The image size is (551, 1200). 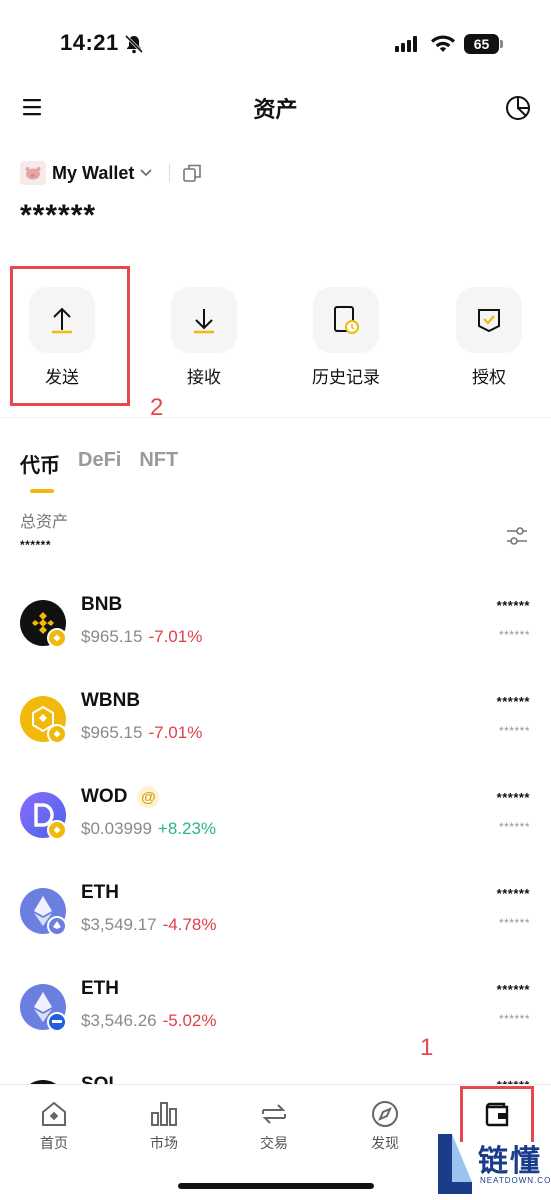 What do you see at coordinates (275, 640) in the screenshot?
I see `token-row-bnb: BNB $965.15 -7.01% ****** ******` at bounding box center [275, 640].